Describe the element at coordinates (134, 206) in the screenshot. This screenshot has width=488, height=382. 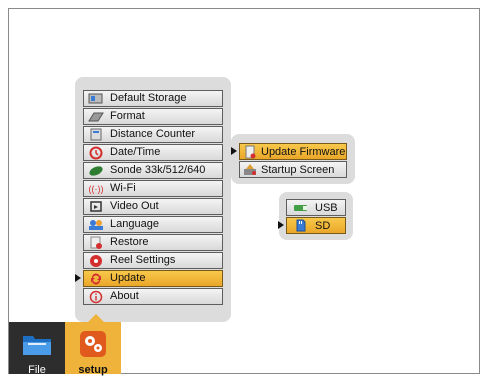
I see `menu-item-label: Video Out` at that location.